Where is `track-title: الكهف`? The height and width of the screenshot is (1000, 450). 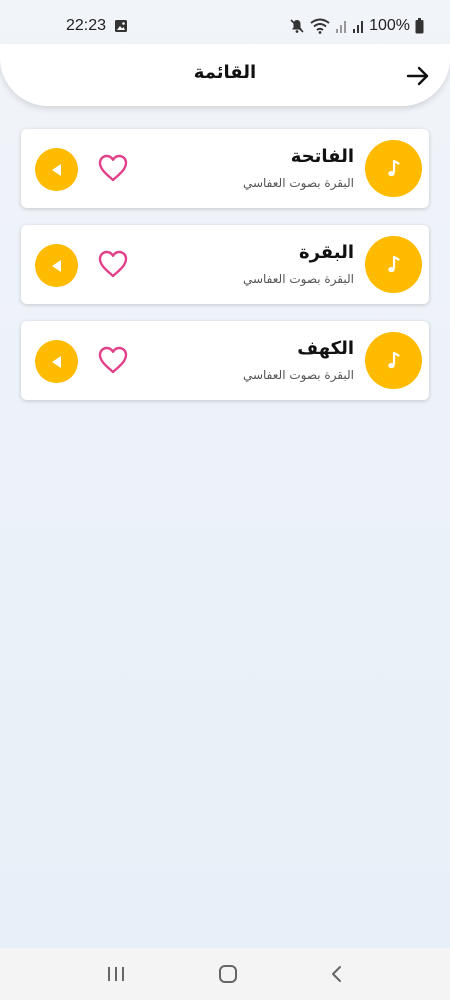
track-title: الكهف is located at coordinates (325, 348).